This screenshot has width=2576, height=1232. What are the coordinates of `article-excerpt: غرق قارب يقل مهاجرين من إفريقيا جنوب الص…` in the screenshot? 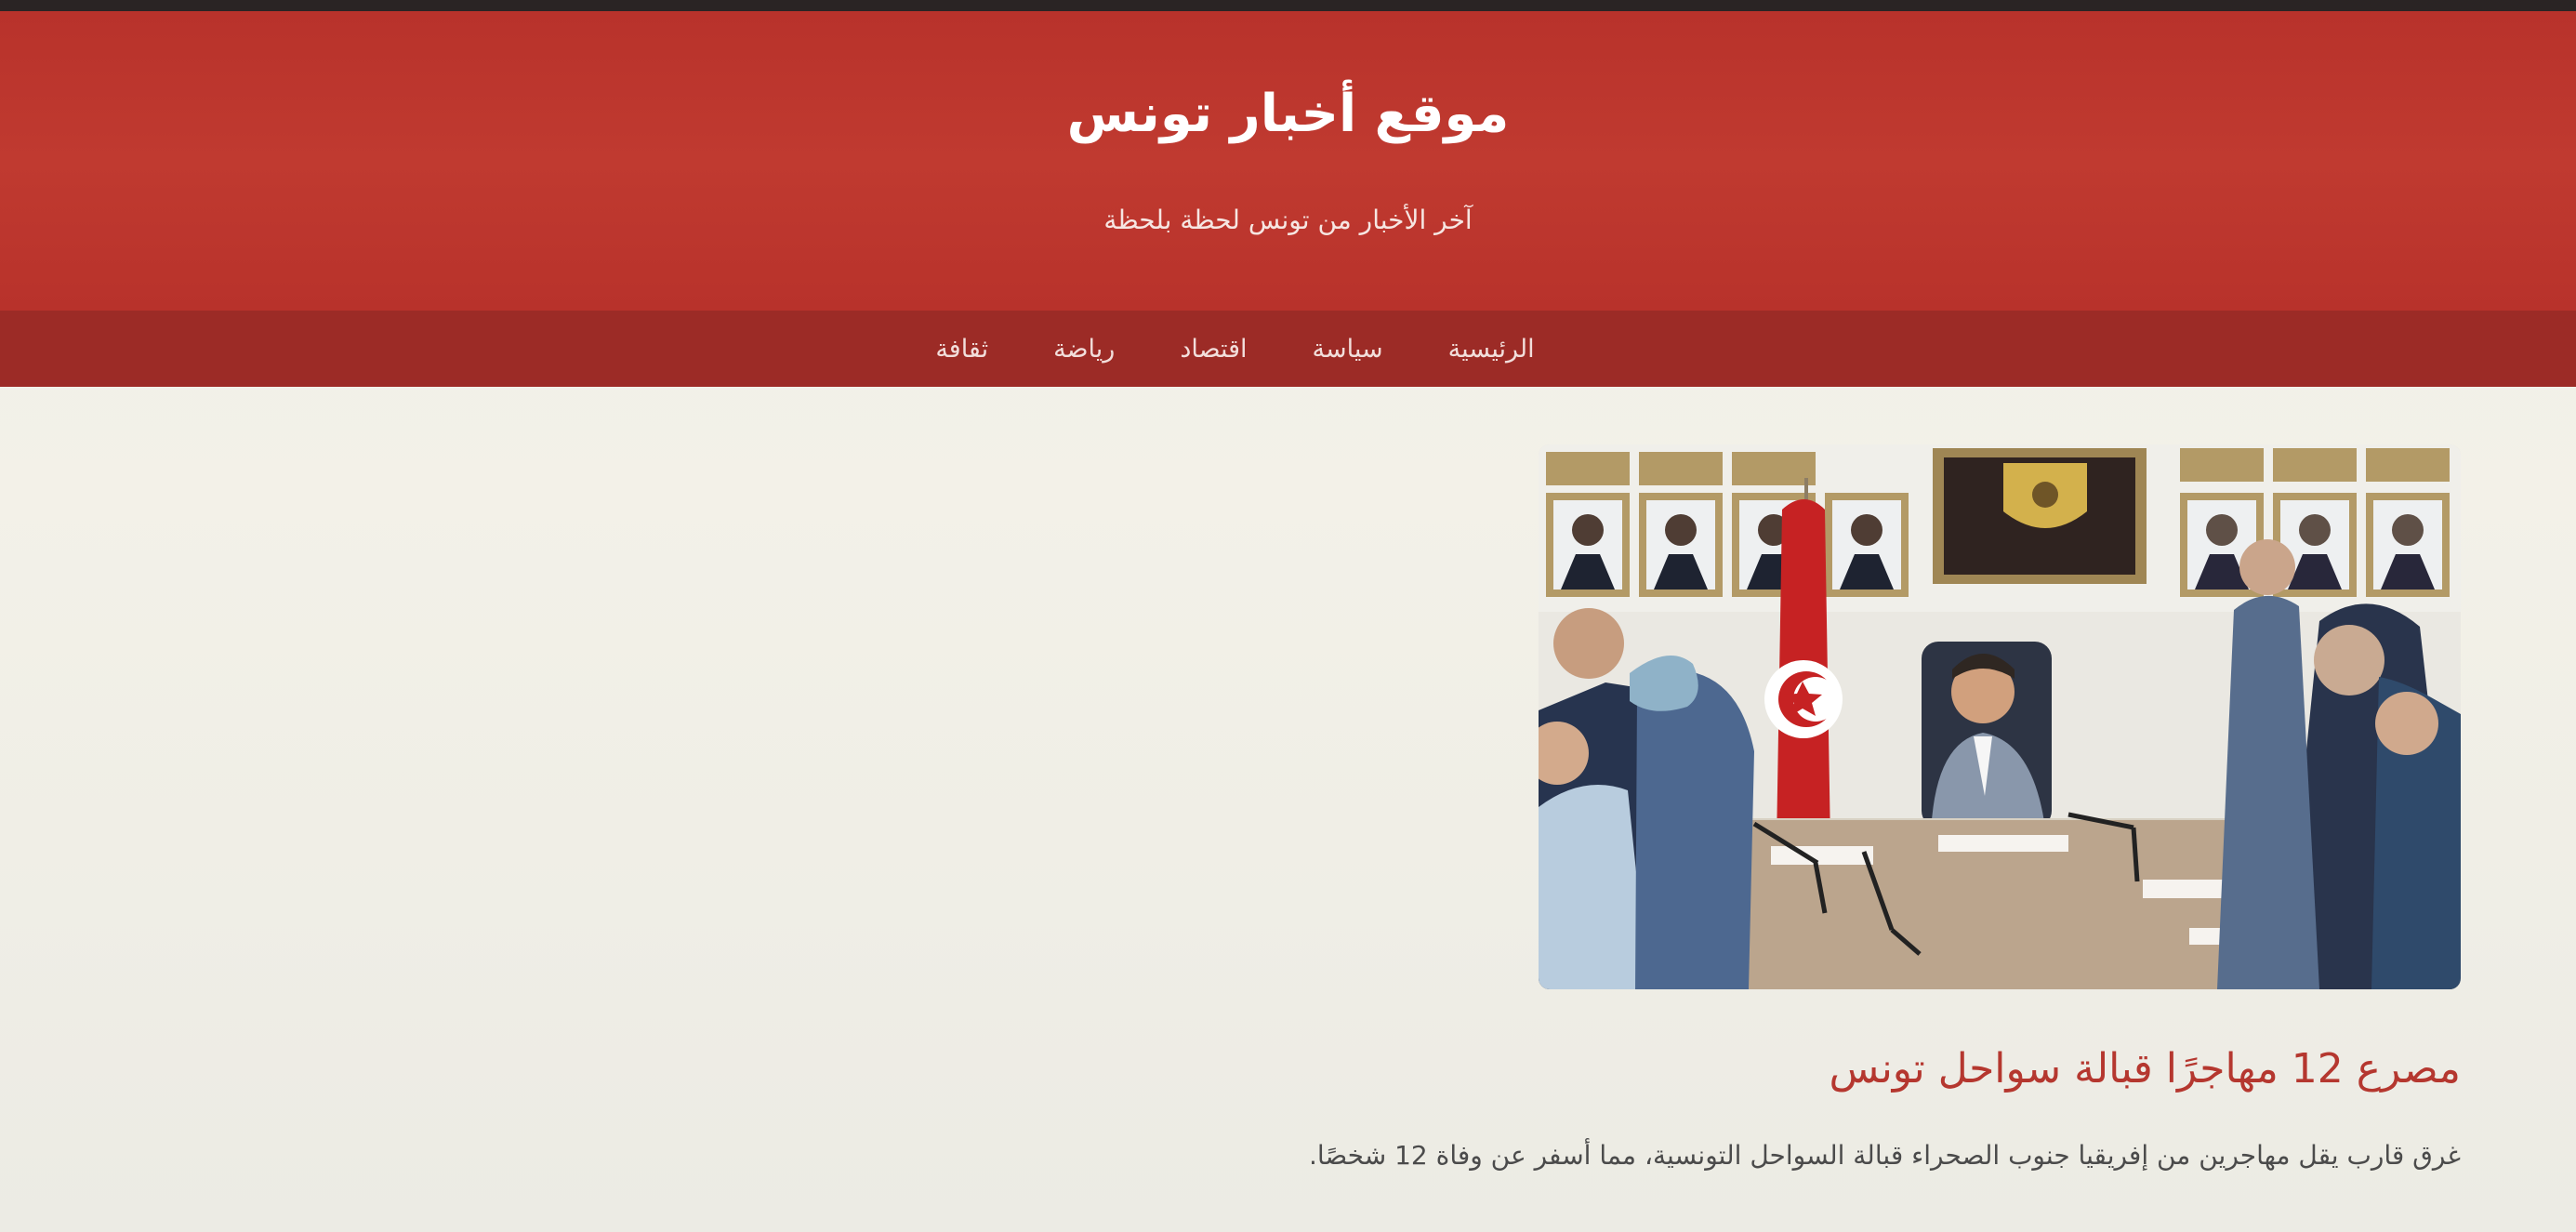 It's located at (1884, 1155).